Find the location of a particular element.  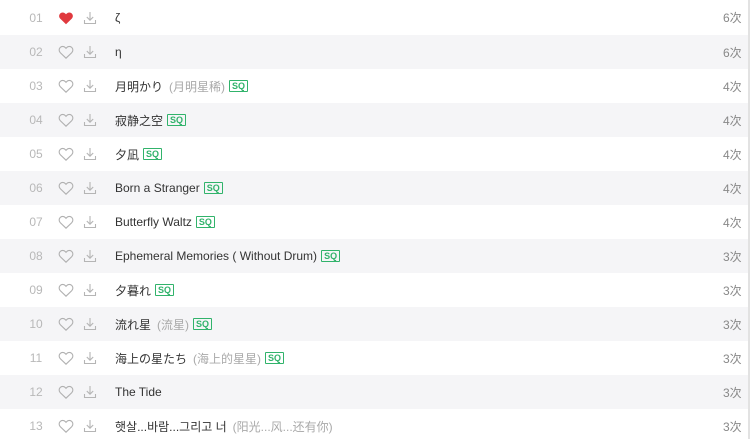

track-row: 07 Butterfly Waltz SQ 4次 is located at coordinates (375, 222).